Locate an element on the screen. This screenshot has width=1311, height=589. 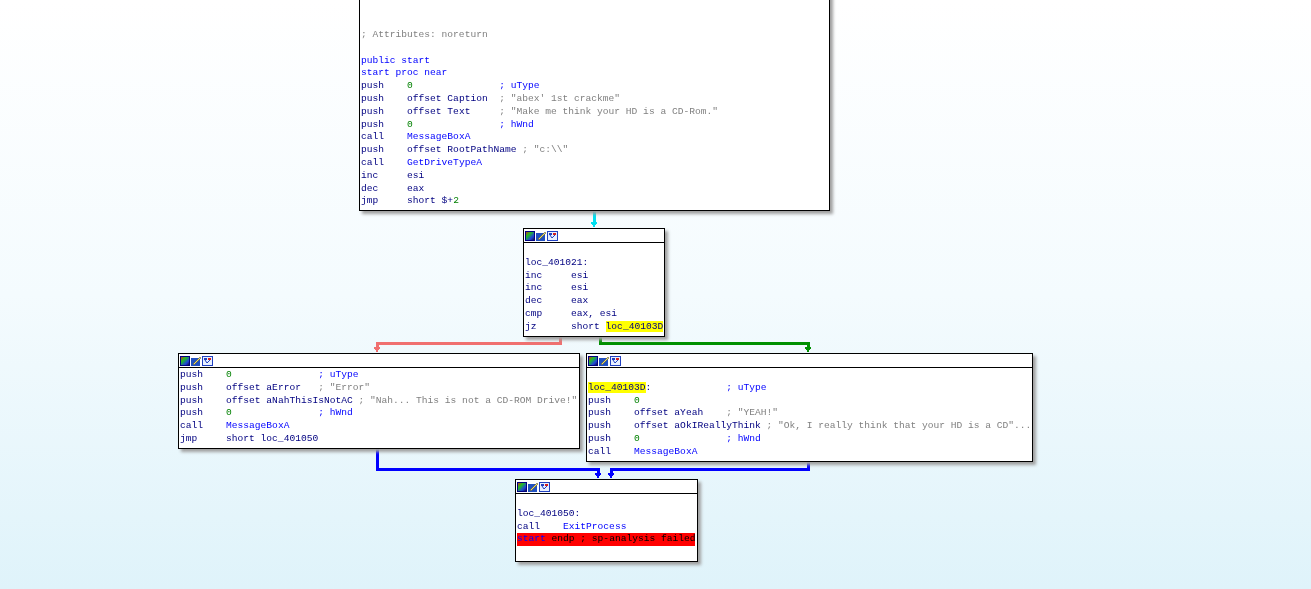
code-line: call ExitProcess is located at coordinates (572, 527).